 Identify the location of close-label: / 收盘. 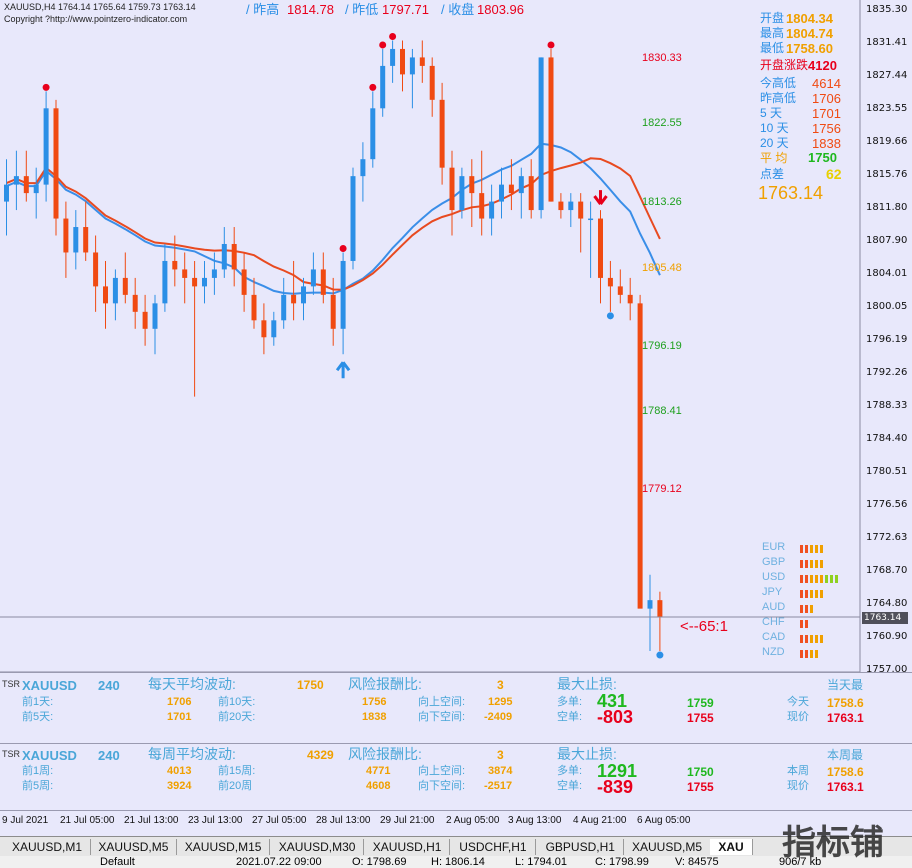
(458, 9).